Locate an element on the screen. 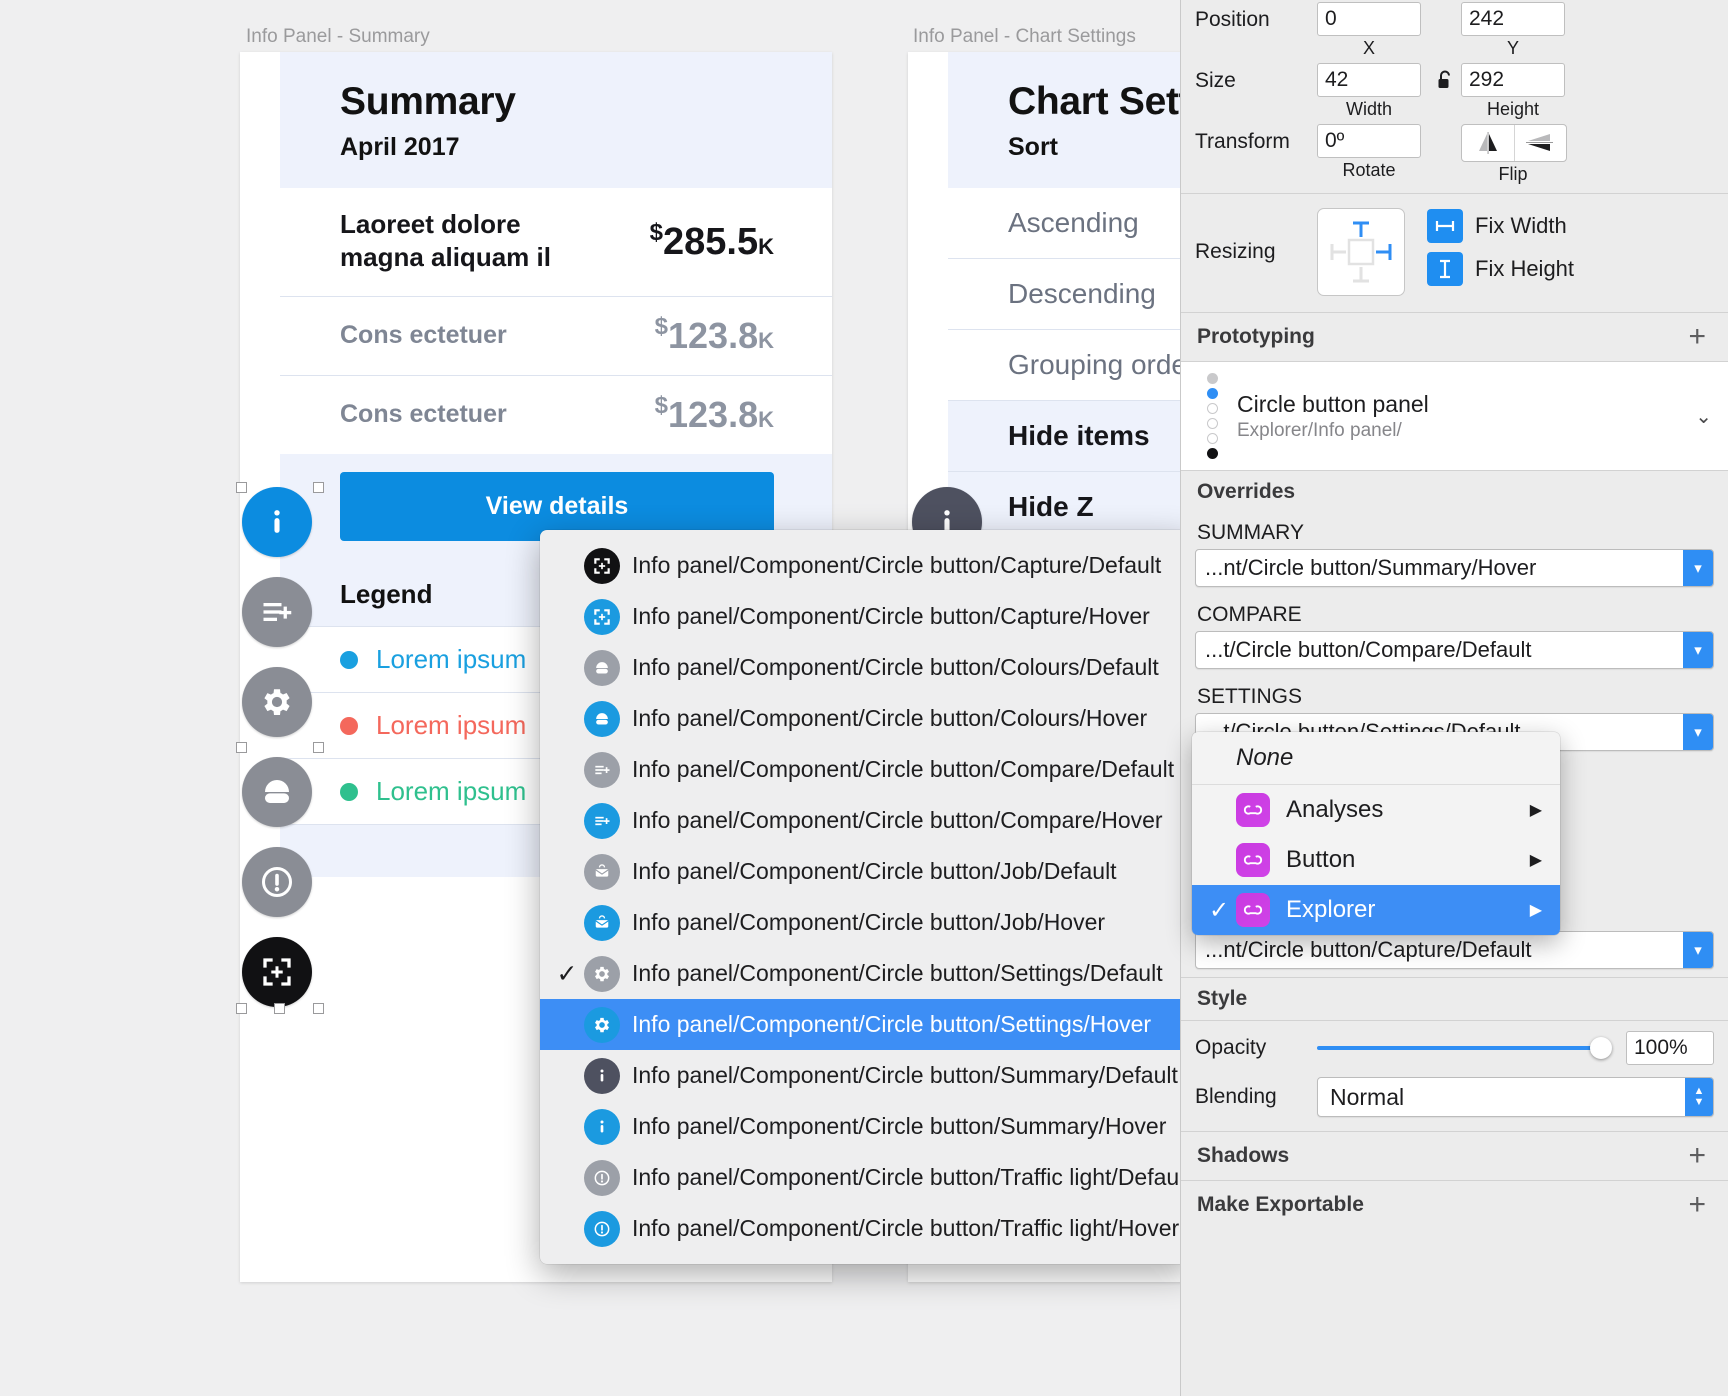 The width and height of the screenshot is (1728, 1396). flip-horizontal-button is located at coordinates (1488, 143).